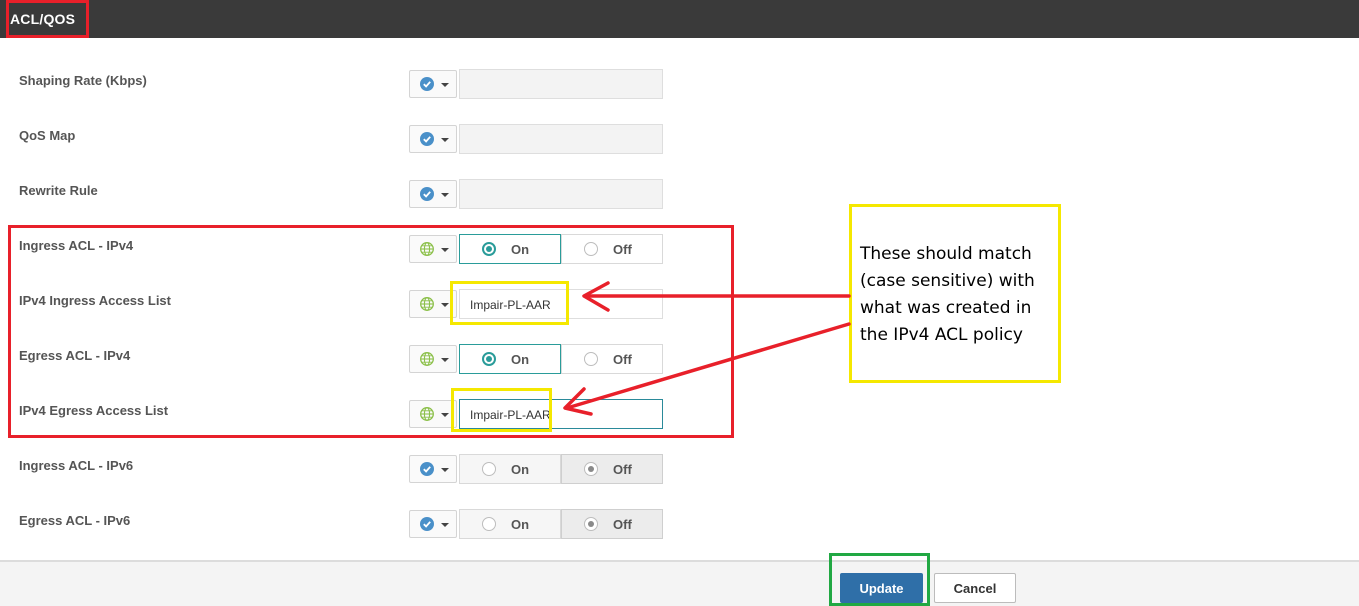 Image resolution: width=1359 pixels, height=606 pixels. What do you see at coordinates (612, 469) in the screenshot?
I see `ingress-acl-ipv6-off-option: Off` at bounding box center [612, 469].